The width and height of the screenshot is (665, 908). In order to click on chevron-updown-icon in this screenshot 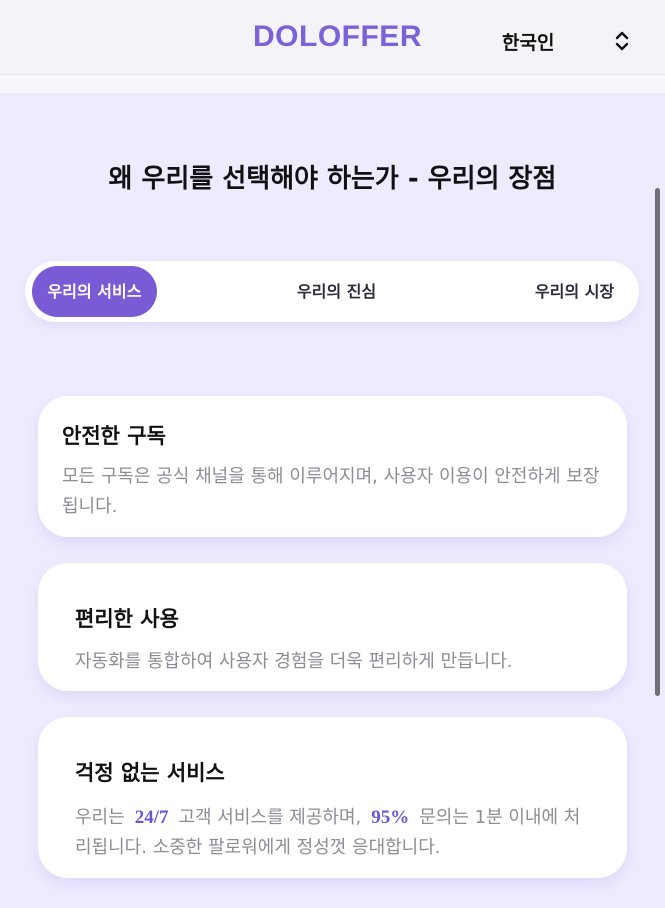, I will do `click(622, 41)`.